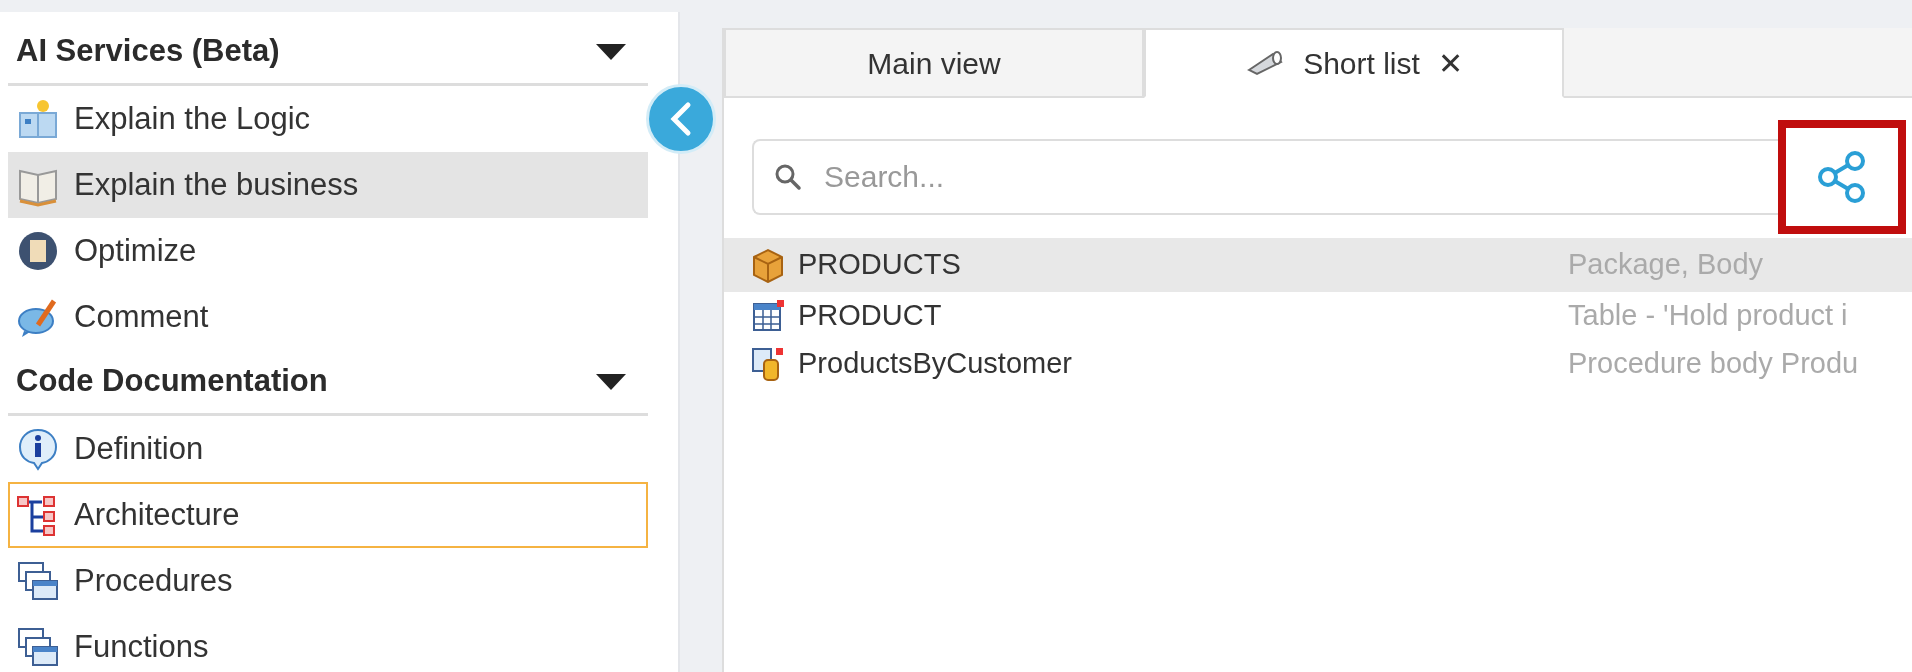  I want to click on document-cylinder-icon, so click(768, 364).